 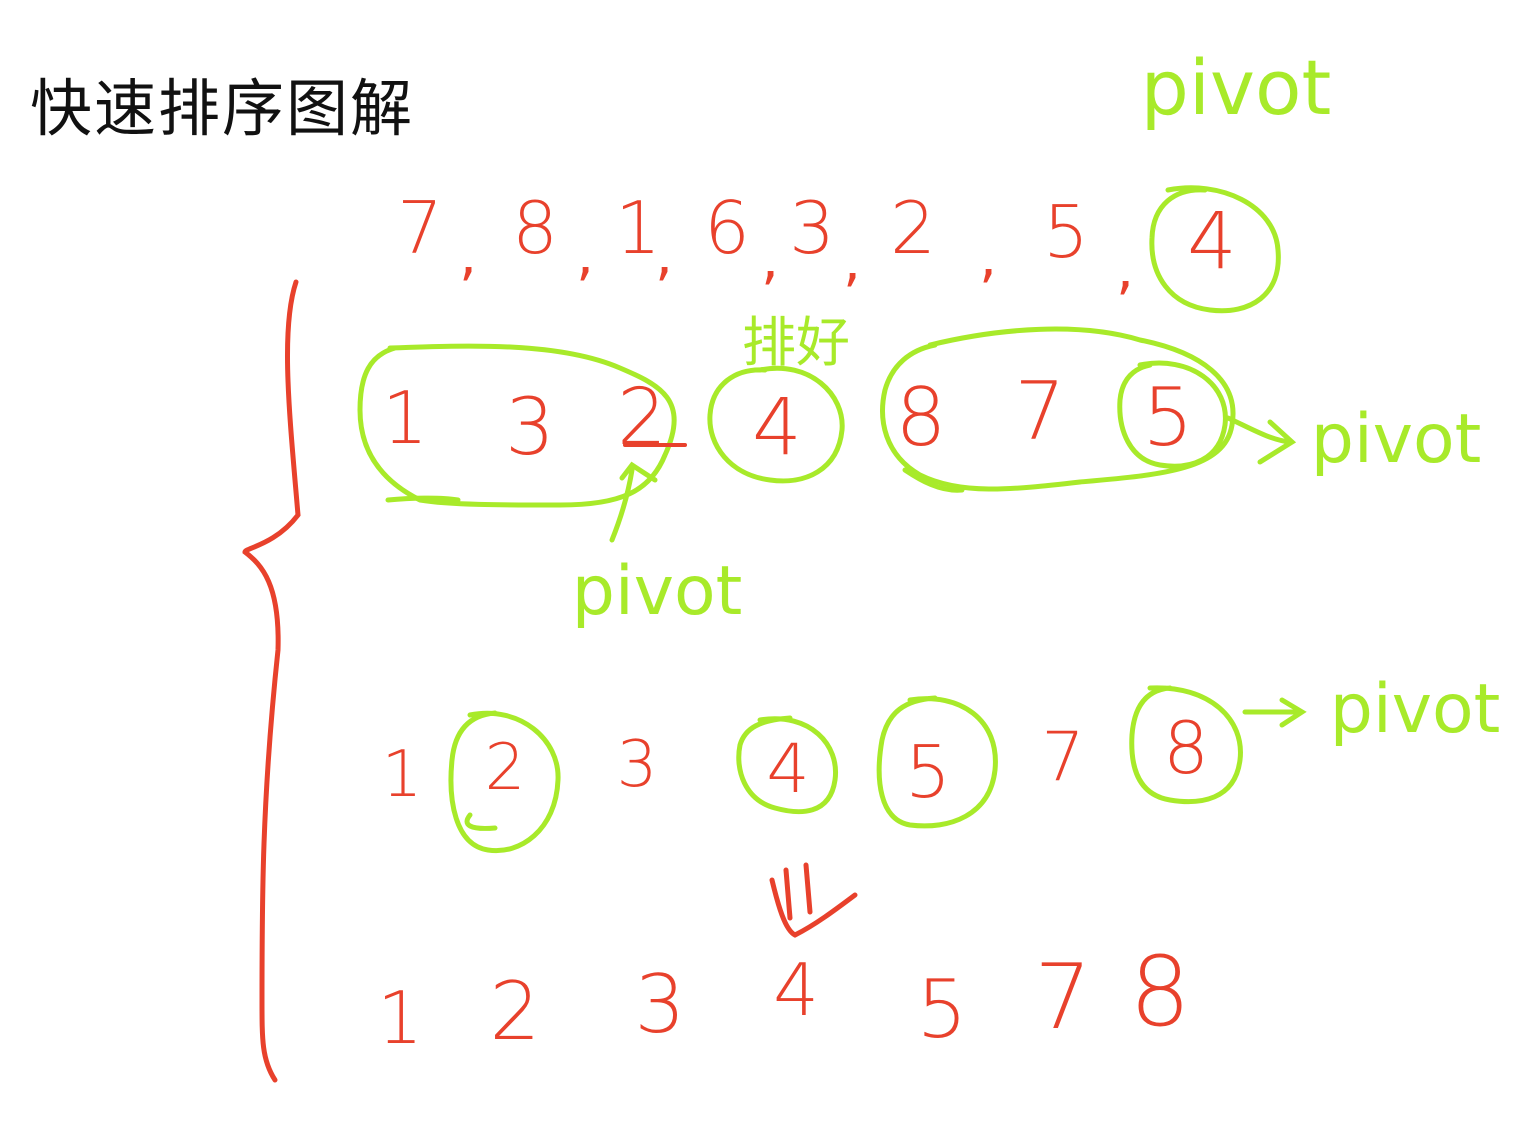 I want to click on row3-sorted-number: 4, so click(x=788, y=769).